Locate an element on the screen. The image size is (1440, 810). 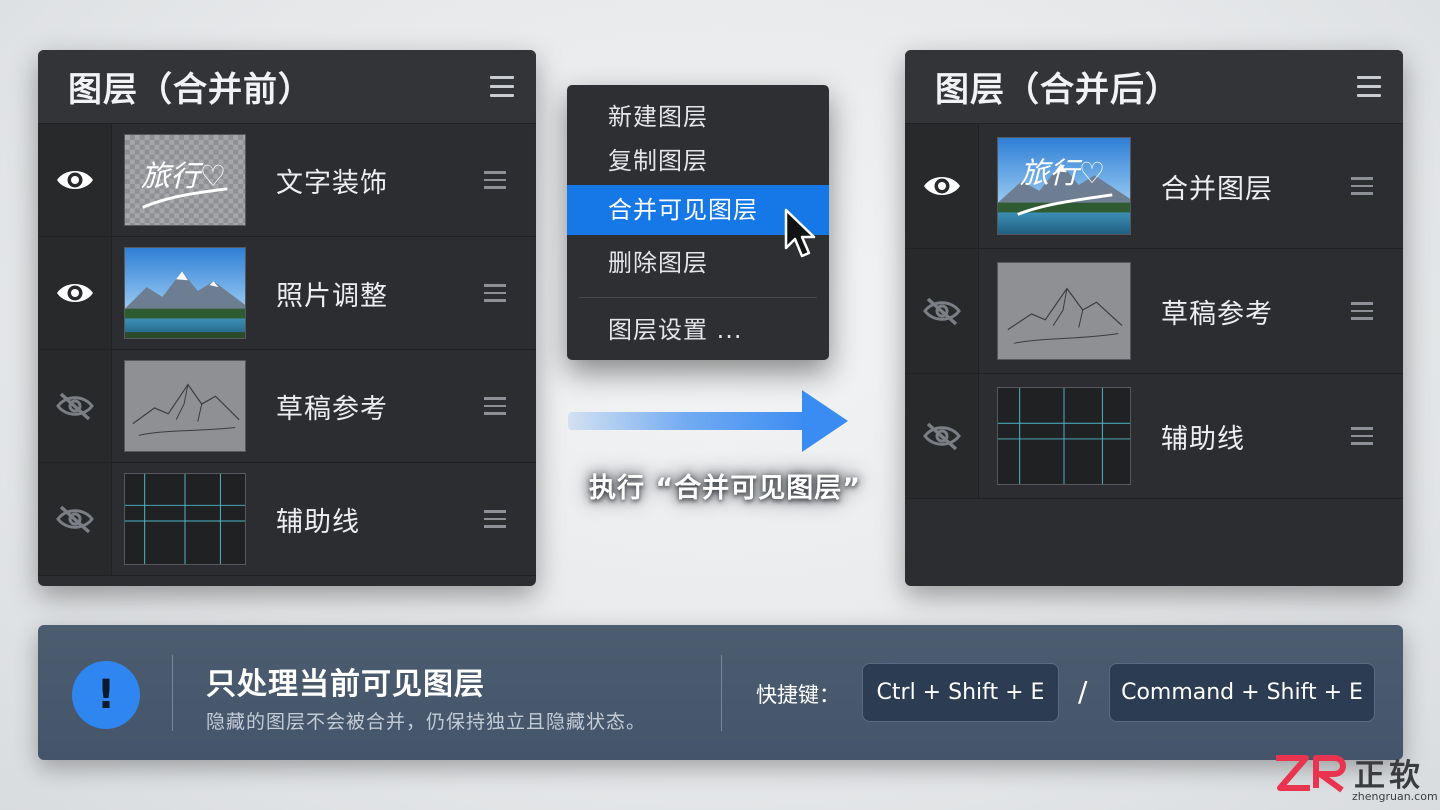
panel-title: 图层（合并前） is located at coordinates (190, 90).